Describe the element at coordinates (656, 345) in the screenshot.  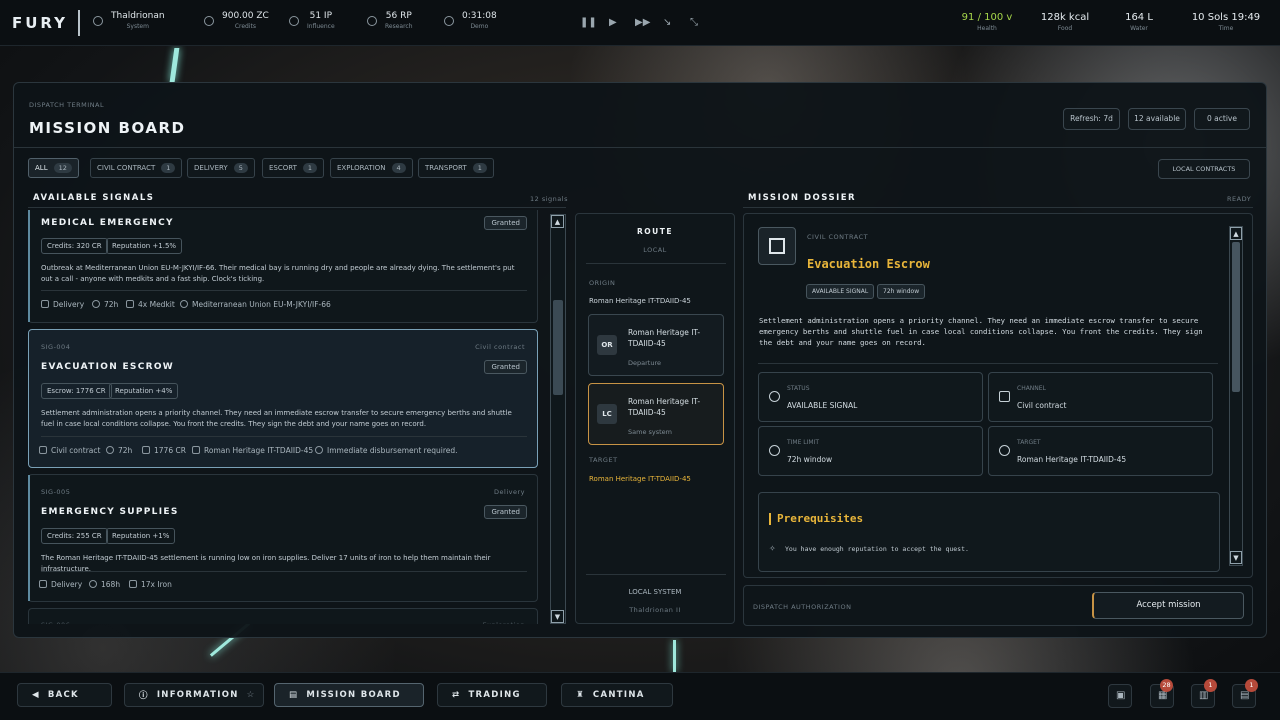
I see `route-node-origin: OR Roman Heritage IT-TDAIID-45 Departure` at that location.